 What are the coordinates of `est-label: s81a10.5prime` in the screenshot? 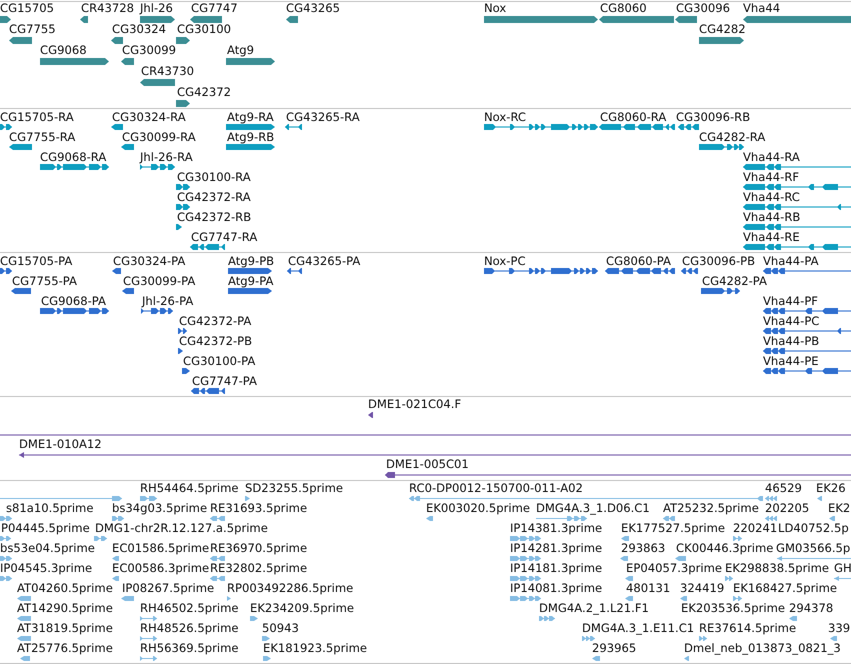 It's located at (50, 508).